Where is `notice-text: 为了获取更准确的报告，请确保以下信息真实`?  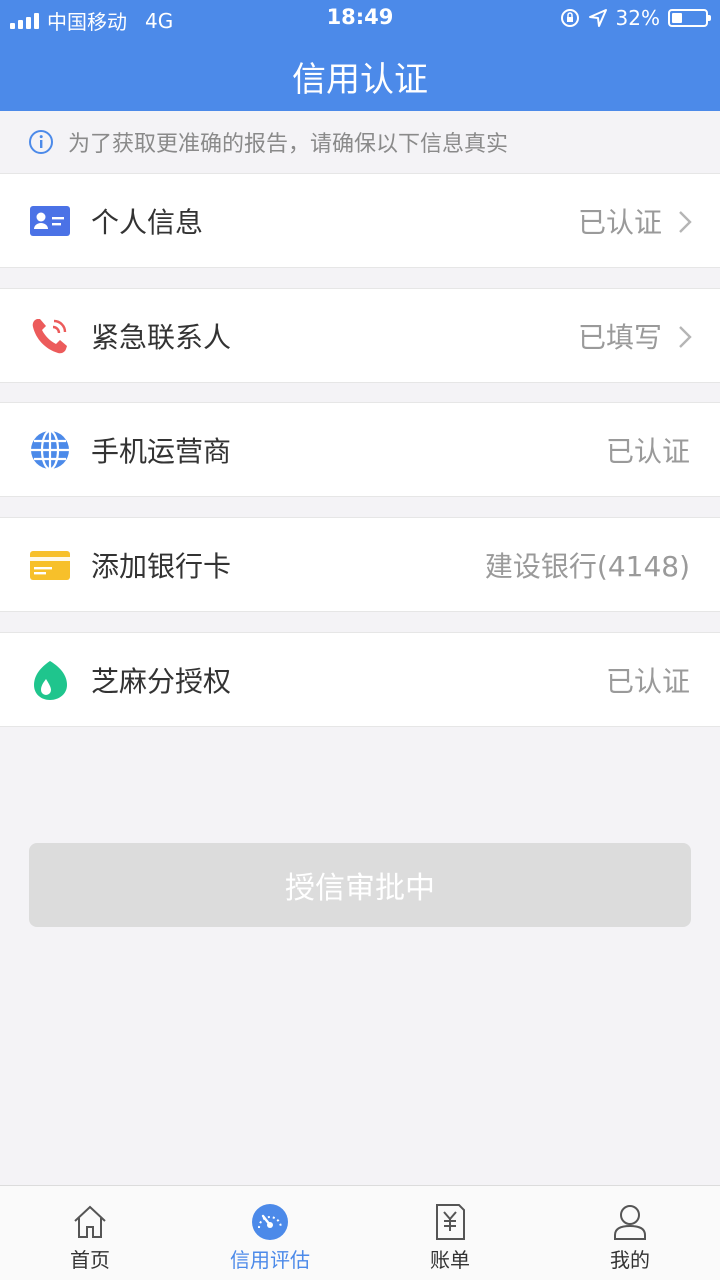 notice-text: 为了获取更准确的报告，请确保以下信息真实 is located at coordinates (288, 144).